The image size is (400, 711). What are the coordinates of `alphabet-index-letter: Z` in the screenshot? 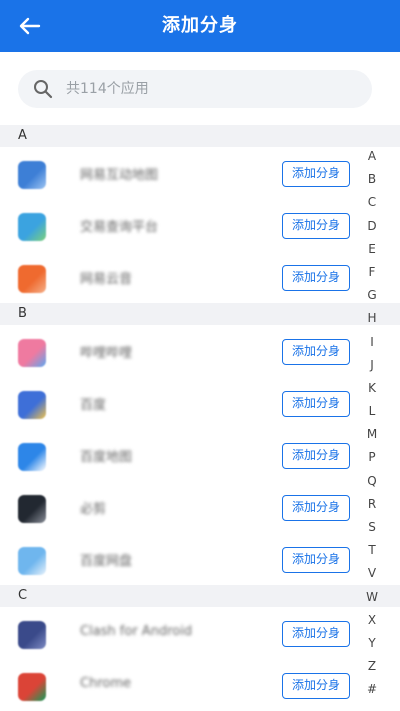 It's located at (372, 666).